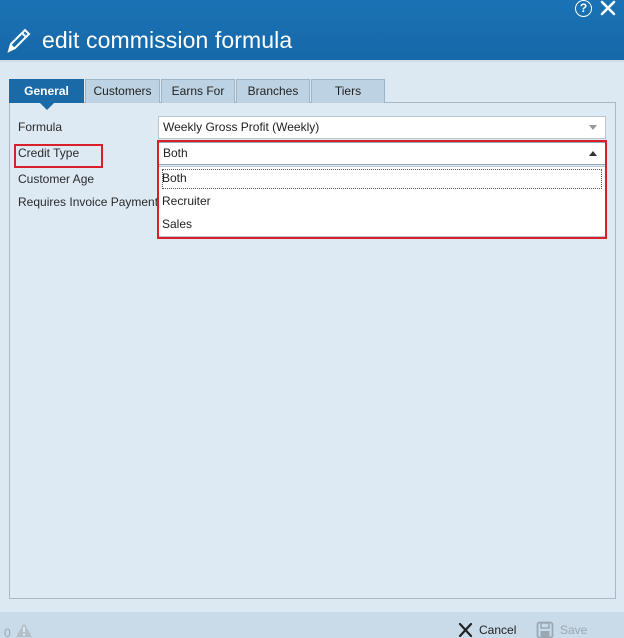 Image resolution: width=624 pixels, height=638 pixels. I want to click on dialog-header: edit commission formula ?, so click(312, 31).